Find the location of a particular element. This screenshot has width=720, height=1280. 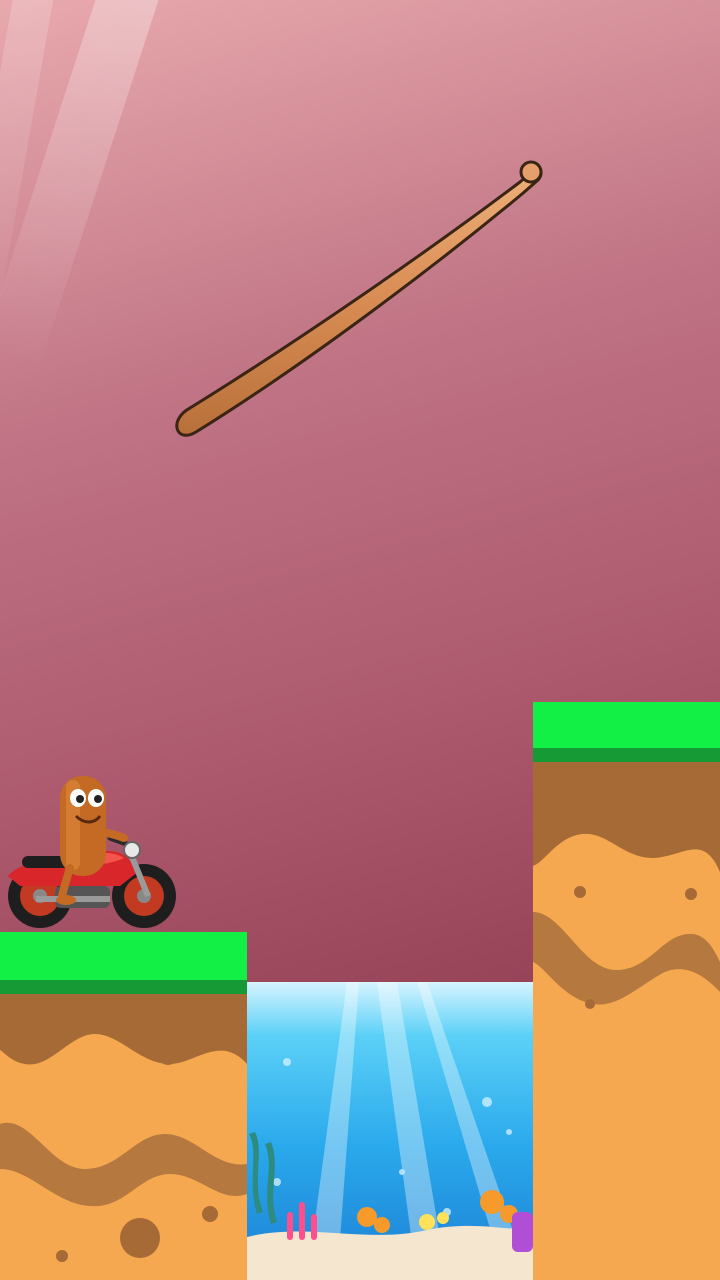

water-gap is located at coordinates (390, 1131).